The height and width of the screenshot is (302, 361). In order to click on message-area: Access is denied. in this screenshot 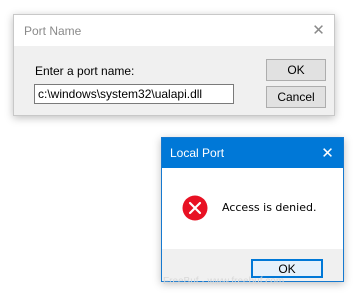, I will do `click(252, 208)`.